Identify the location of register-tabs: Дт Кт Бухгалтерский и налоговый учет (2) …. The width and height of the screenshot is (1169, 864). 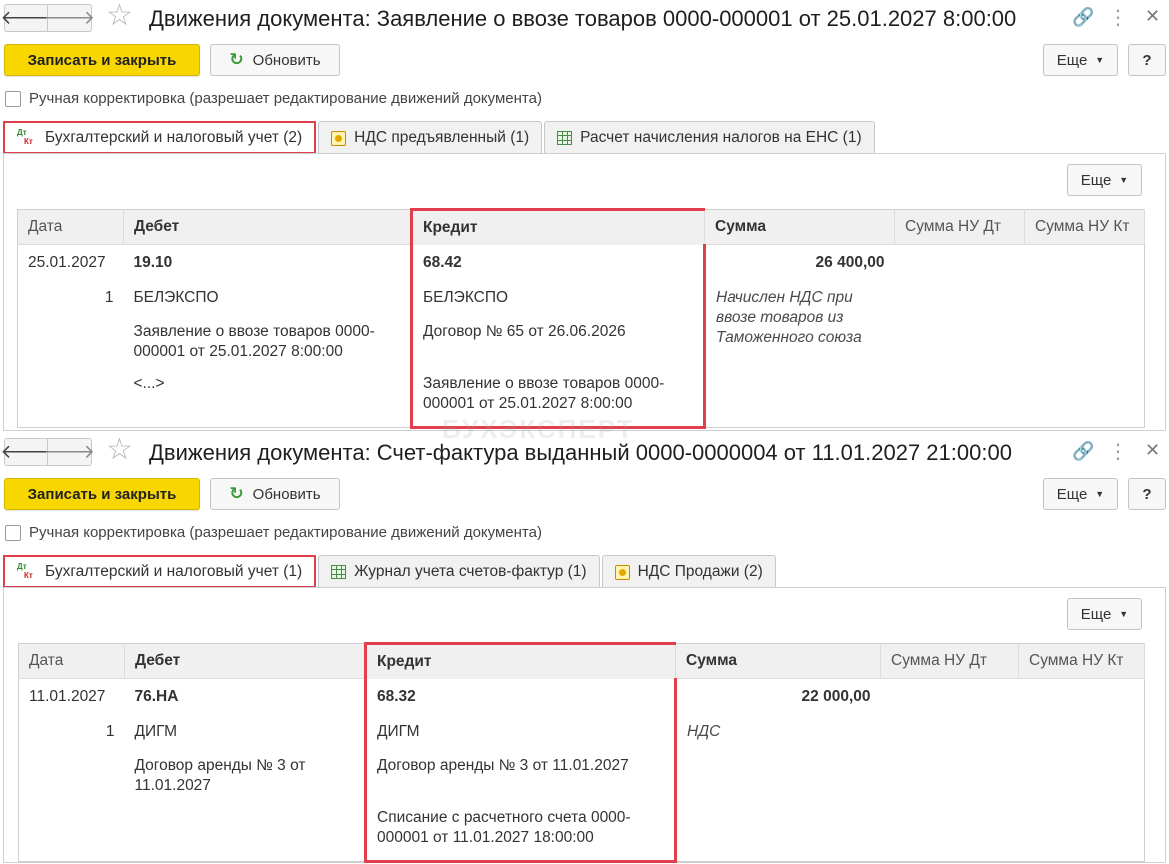
(440, 137).